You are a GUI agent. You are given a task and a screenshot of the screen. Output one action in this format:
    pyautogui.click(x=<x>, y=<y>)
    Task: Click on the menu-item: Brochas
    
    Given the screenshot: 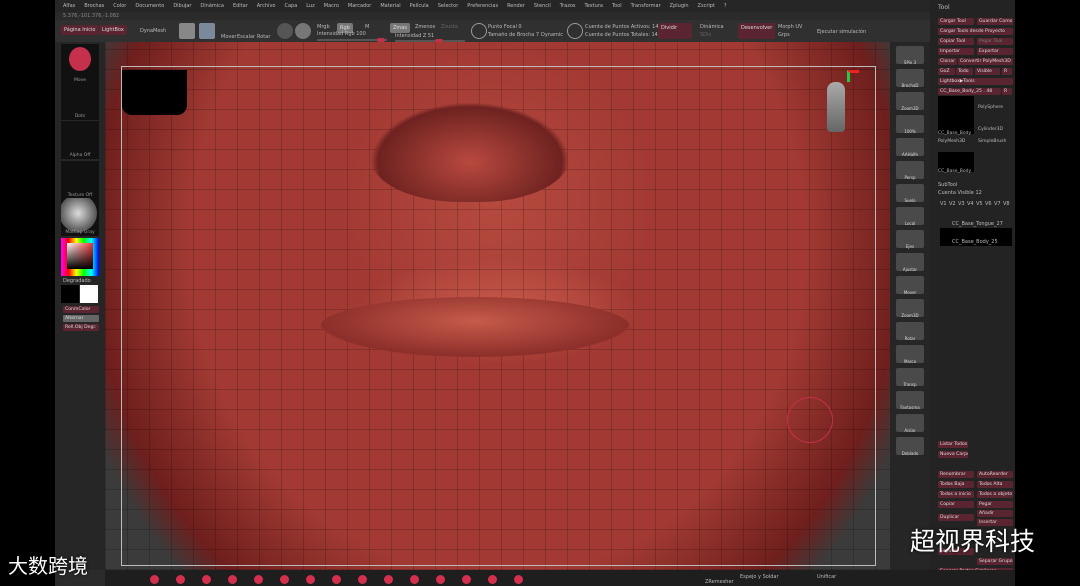 What is the action you would take?
    pyautogui.click(x=94, y=6)
    